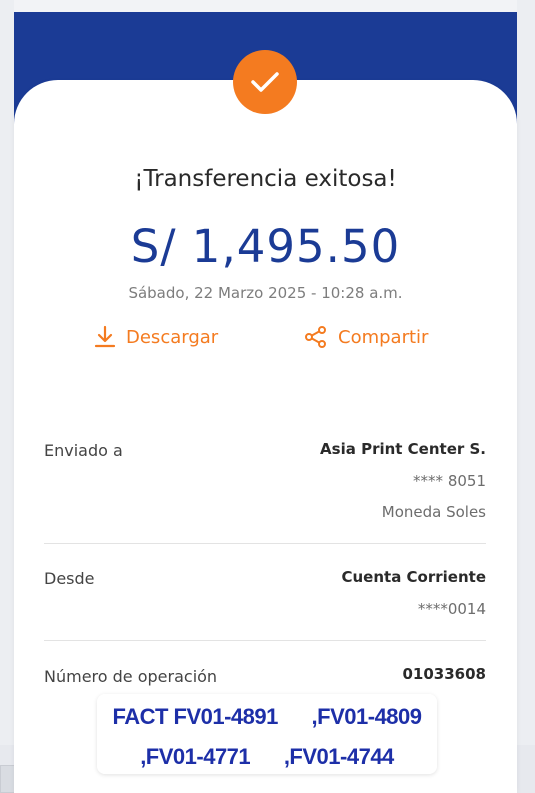 The image size is (535, 793). What do you see at coordinates (83, 450) in the screenshot?
I see `sent-to-label: Enviado a` at bounding box center [83, 450].